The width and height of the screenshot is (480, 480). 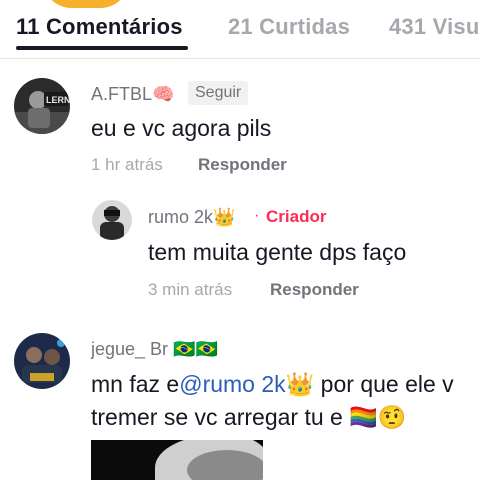 What do you see at coordinates (132, 94) in the screenshot?
I see `comment-username: A.FTBL🧠` at bounding box center [132, 94].